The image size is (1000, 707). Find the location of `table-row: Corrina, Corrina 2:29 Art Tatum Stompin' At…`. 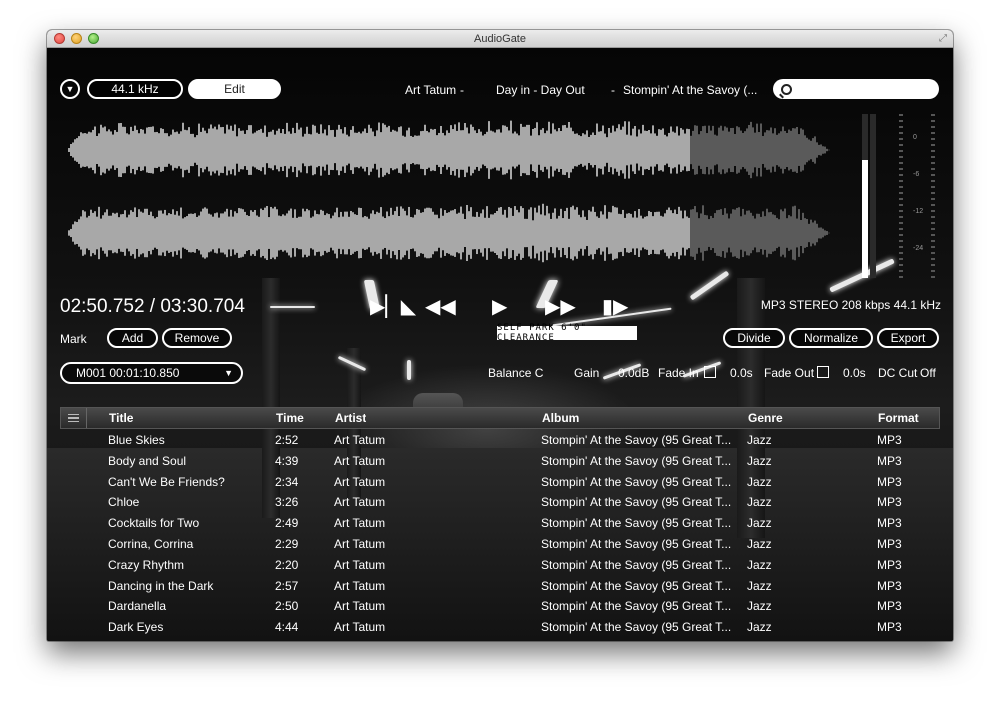

table-row: Corrina, Corrina 2:29 Art Tatum Stompin' At… is located at coordinates (500, 543).